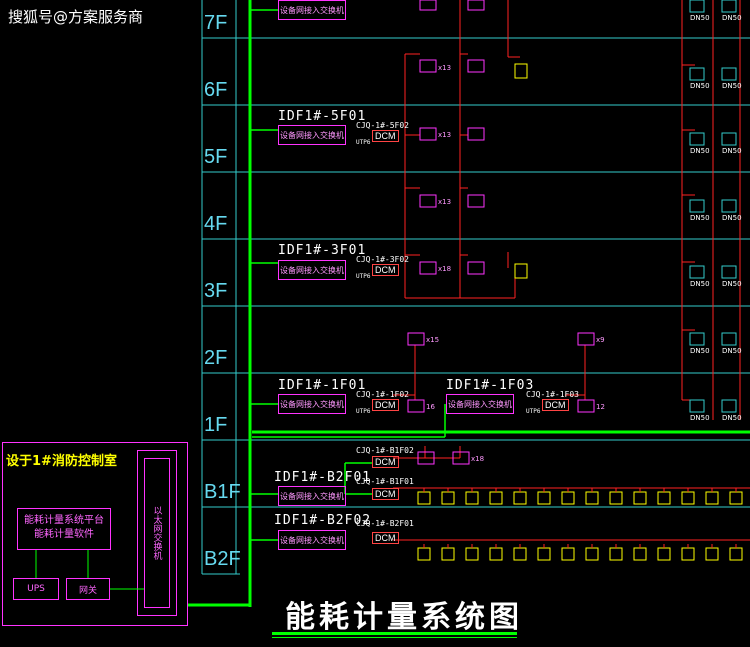 This screenshot has width=750, height=647. Describe the element at coordinates (394, 633) in the screenshot. I see `title-underline` at that location.